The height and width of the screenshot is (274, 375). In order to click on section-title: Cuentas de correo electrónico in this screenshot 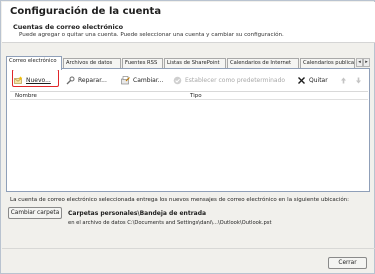, I will do `click(68, 27)`.